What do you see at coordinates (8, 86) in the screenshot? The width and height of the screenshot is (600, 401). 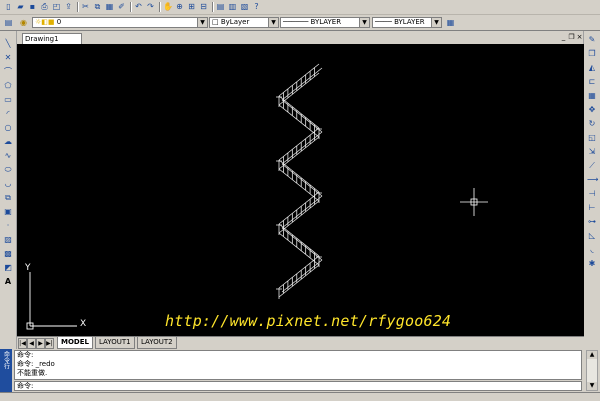 I see `polygon-icon: ⬠` at bounding box center [8, 86].